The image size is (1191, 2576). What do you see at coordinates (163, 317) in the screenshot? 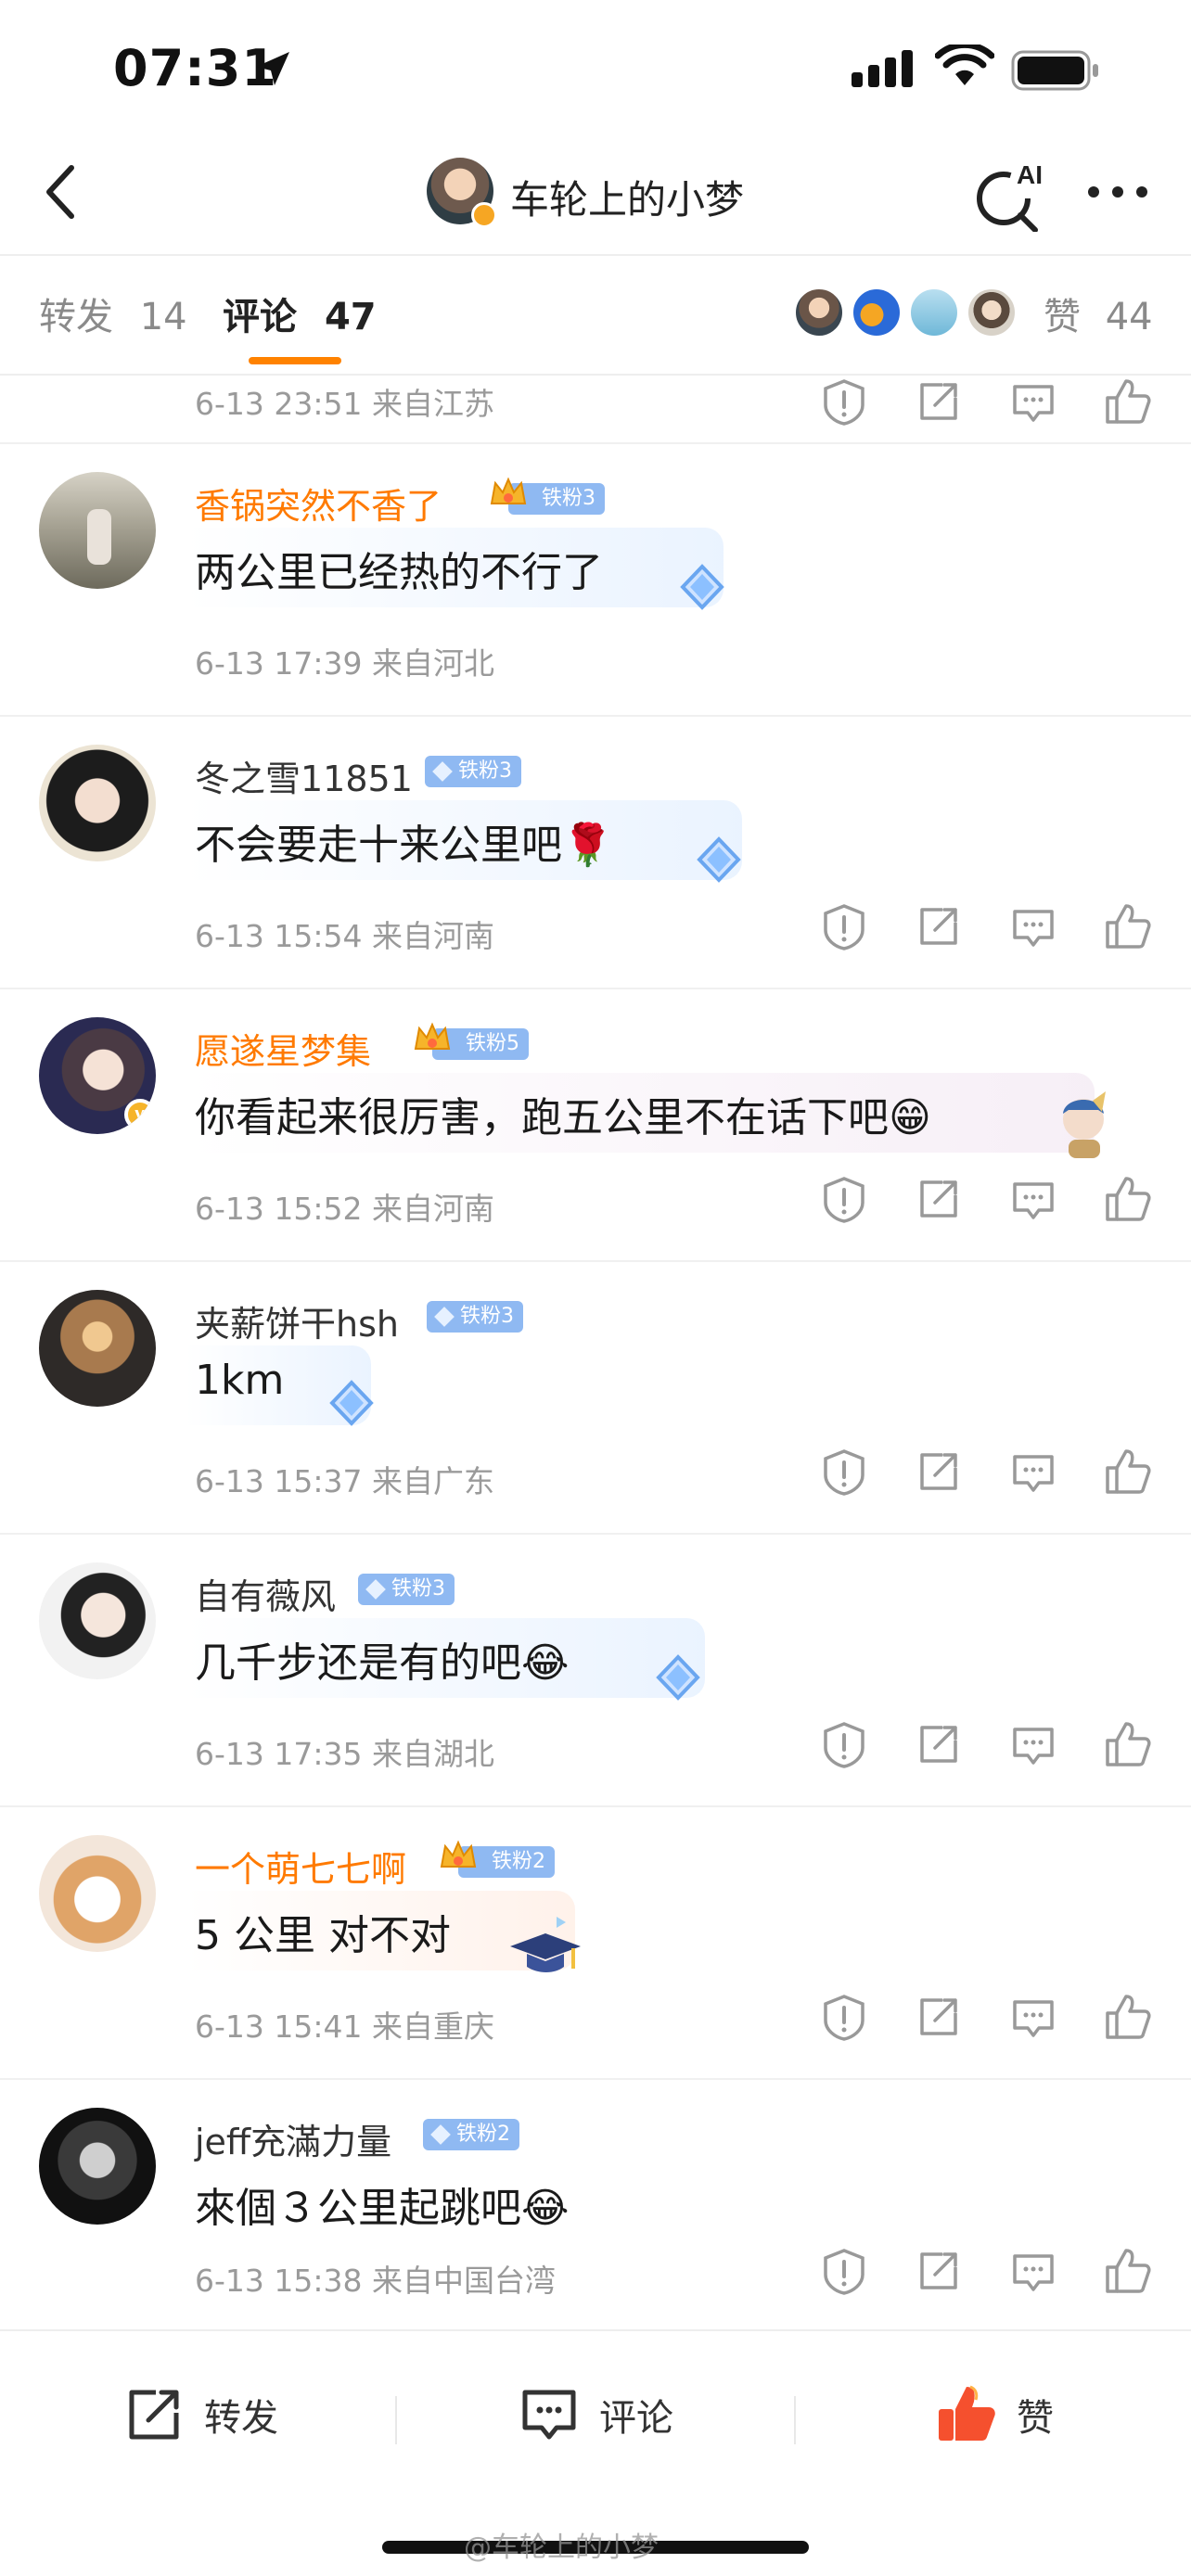
I see `tab-repost-count: 14` at bounding box center [163, 317].